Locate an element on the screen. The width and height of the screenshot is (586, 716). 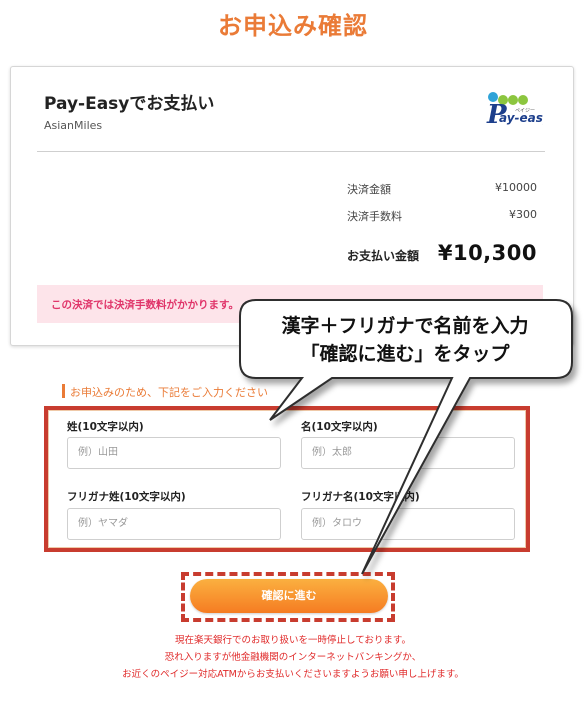
payment-method-title: Pay-Easyでお支払い is located at coordinates (129, 104).